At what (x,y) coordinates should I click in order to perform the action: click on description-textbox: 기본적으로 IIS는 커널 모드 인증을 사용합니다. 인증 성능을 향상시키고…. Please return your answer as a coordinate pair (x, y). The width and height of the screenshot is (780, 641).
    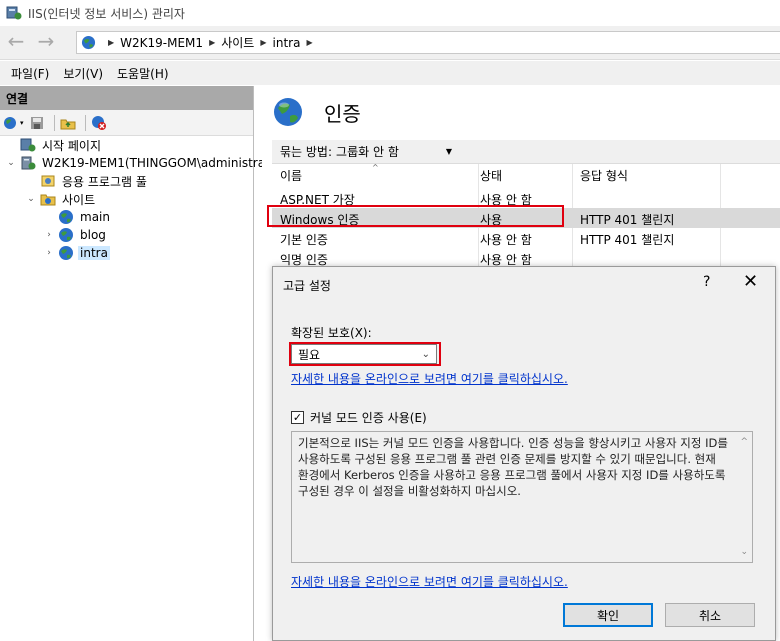
    Looking at the image, I should click on (522, 497).